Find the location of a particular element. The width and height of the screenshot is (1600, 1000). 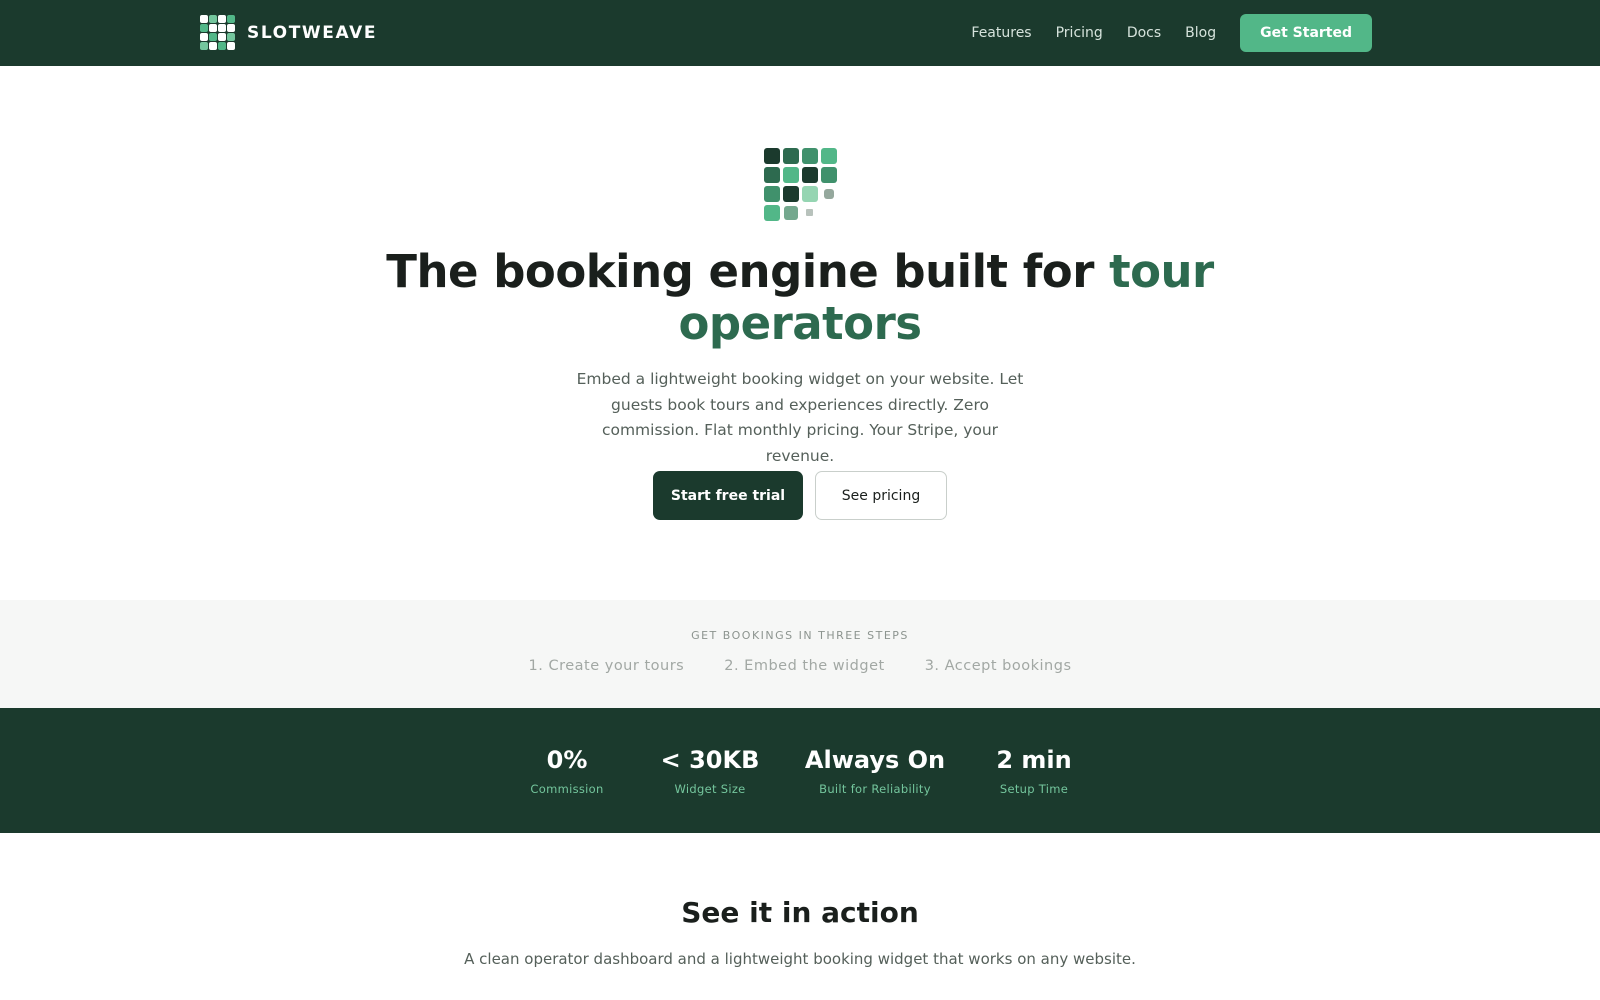

stat-widget-size: < 30KB Widget Size is located at coordinates (710, 770).